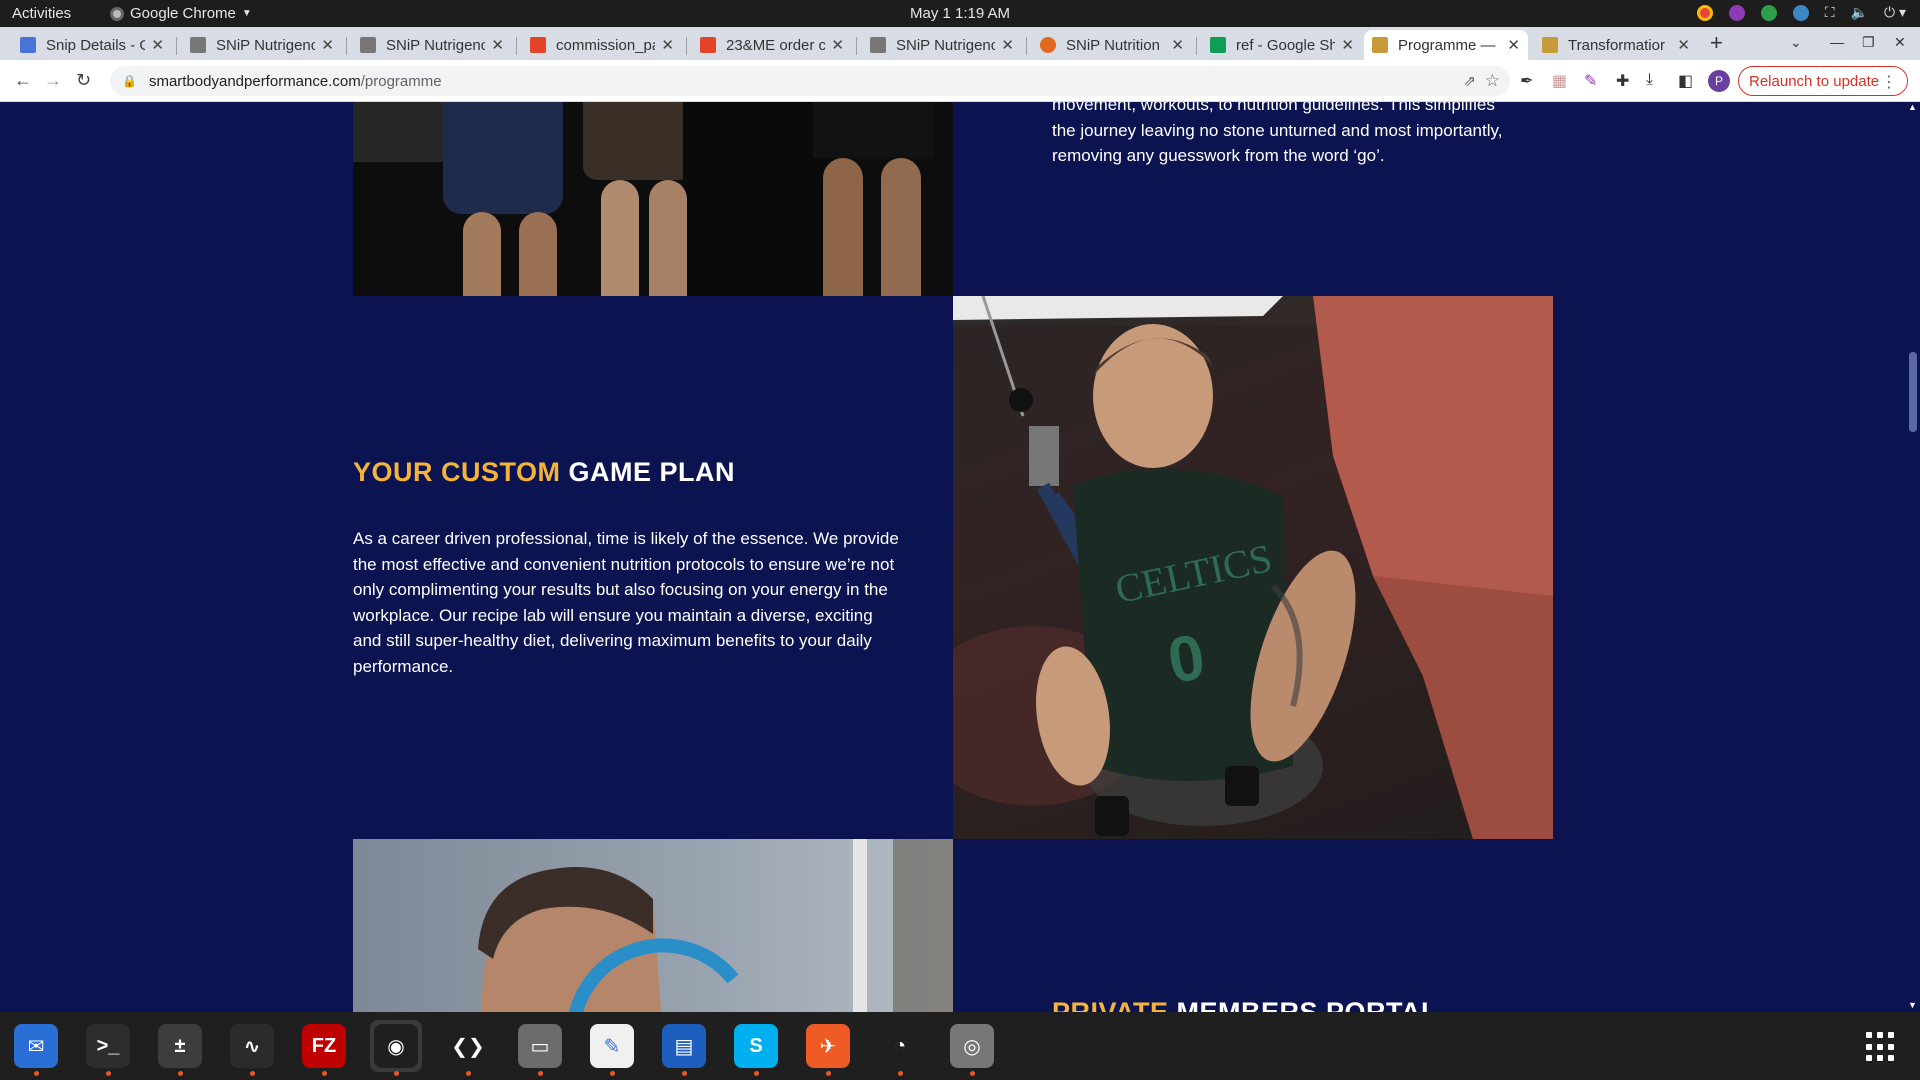 This screenshot has width=1920, height=1080. I want to click on tab-ref-google-sheets: ref - Google She ✕, so click(1282, 45).